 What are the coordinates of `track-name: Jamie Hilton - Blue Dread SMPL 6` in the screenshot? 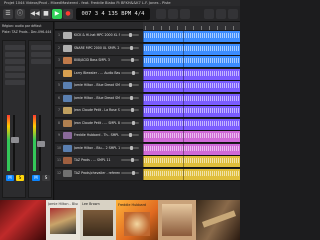 It's located at (97, 98).